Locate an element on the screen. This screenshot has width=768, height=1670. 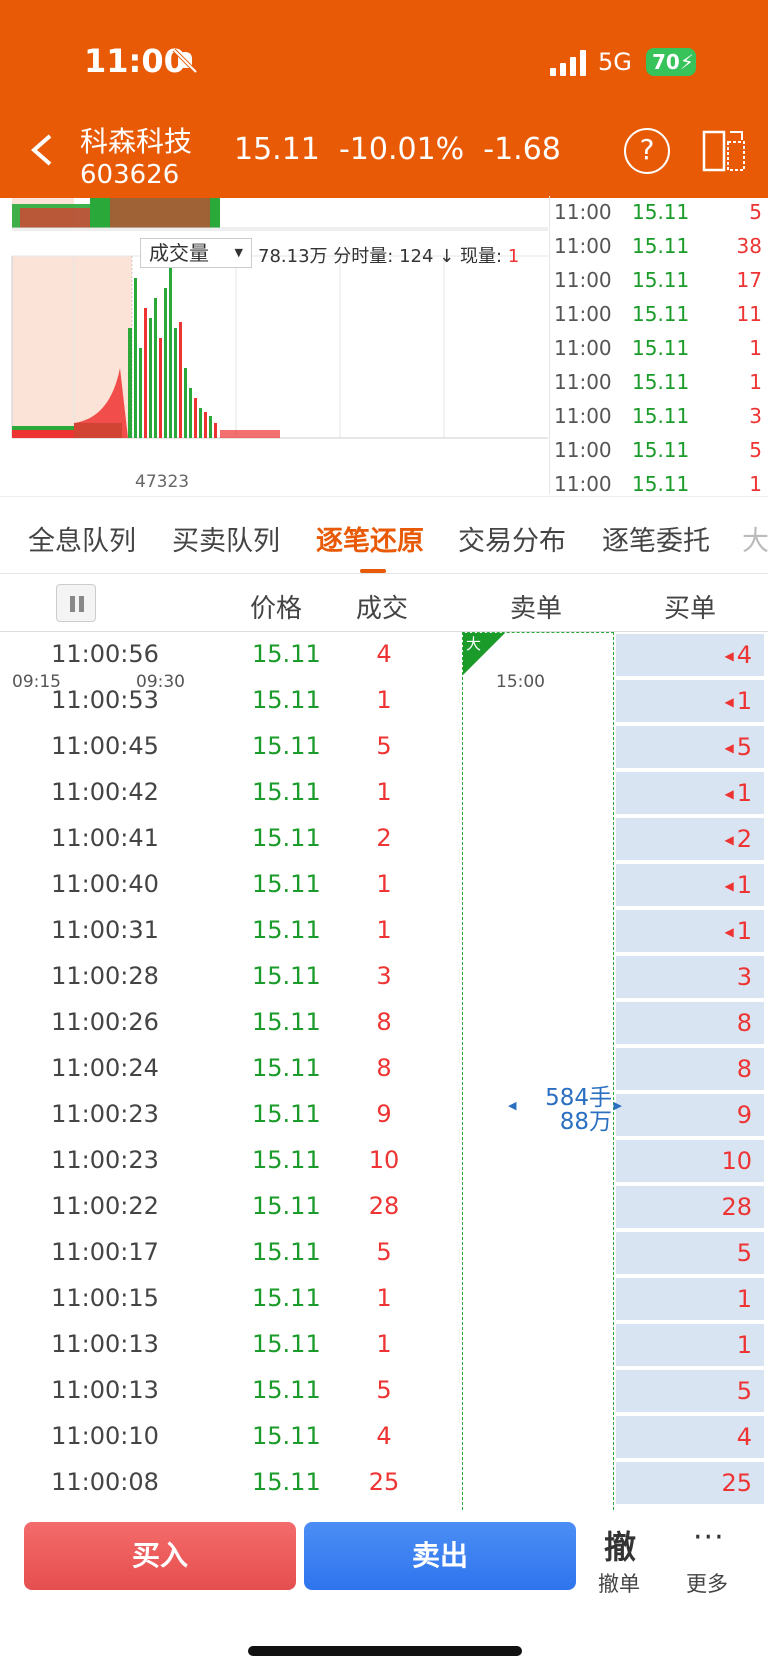
trade-time: 11:00:15 is located at coordinates (105, 1298).